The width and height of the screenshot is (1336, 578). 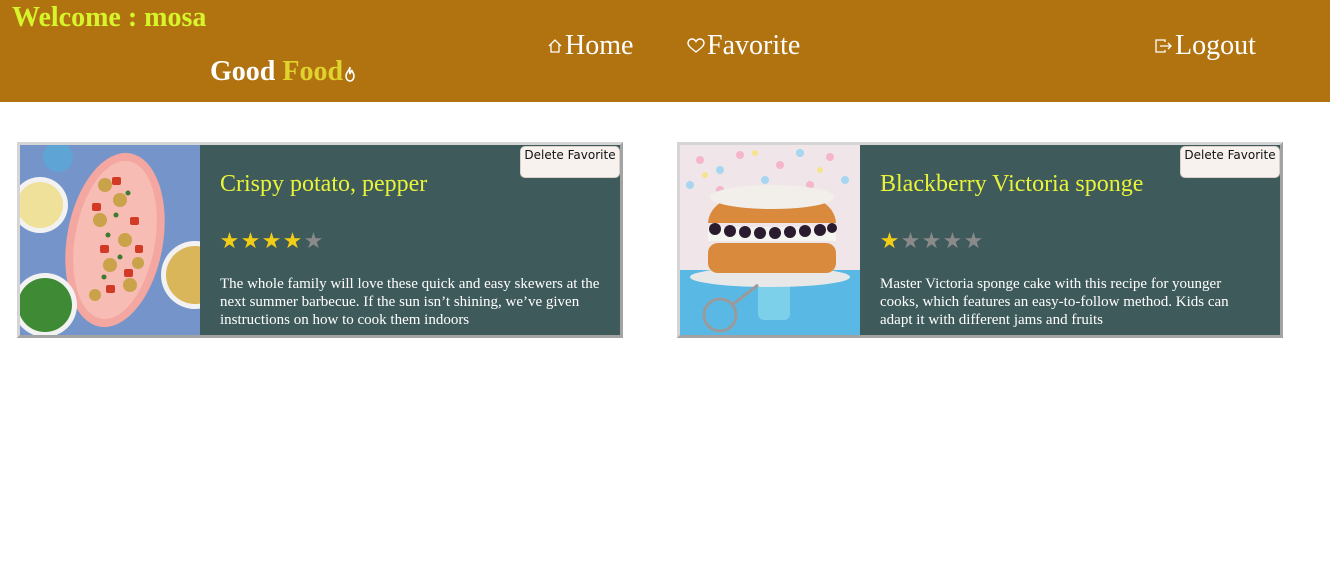 I want to click on heart-icon, so click(x=697, y=46).